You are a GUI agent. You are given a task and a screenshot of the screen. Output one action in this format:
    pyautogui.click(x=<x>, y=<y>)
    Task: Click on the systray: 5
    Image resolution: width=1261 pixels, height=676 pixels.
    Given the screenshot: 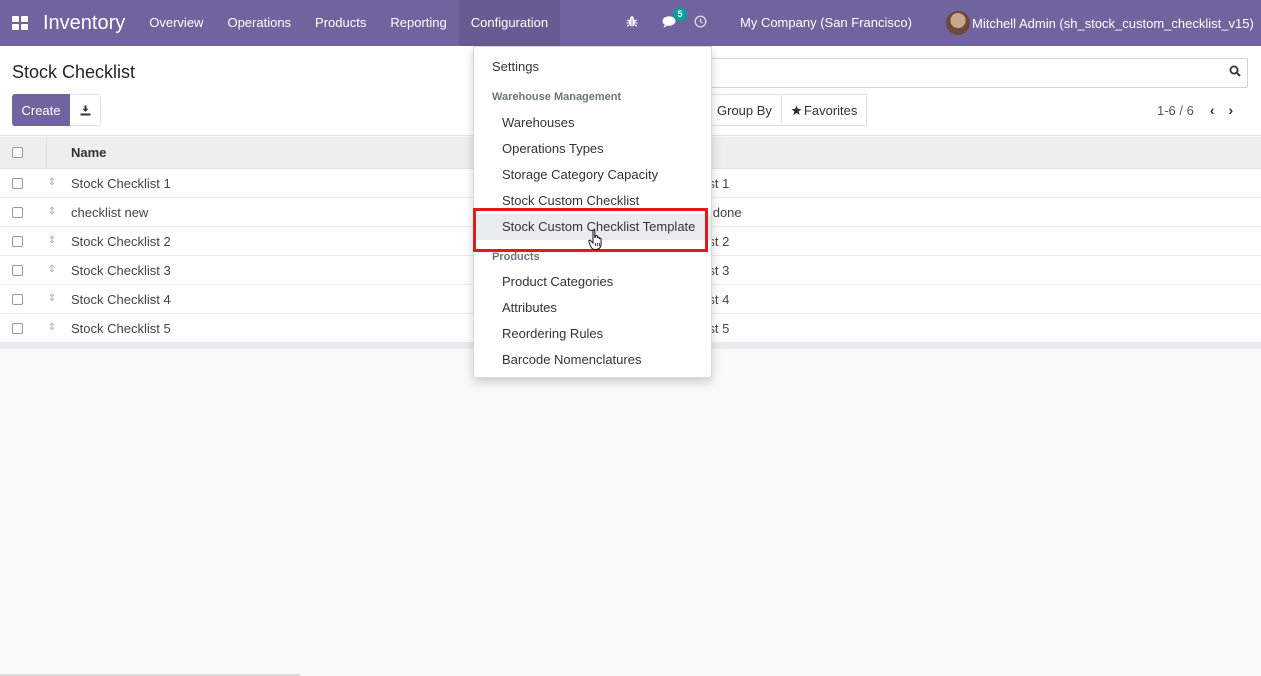 What is the action you would take?
    pyautogui.click(x=663, y=23)
    